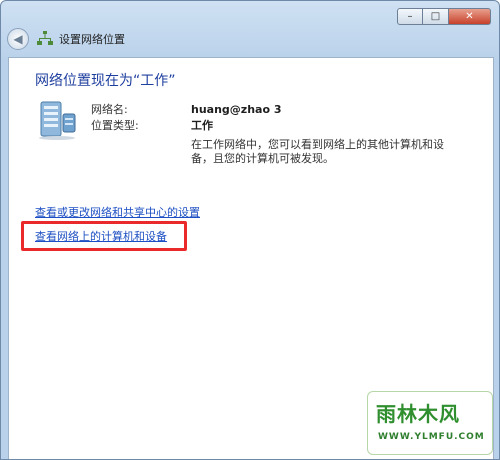  I want to click on network-icon, so click(45, 39).